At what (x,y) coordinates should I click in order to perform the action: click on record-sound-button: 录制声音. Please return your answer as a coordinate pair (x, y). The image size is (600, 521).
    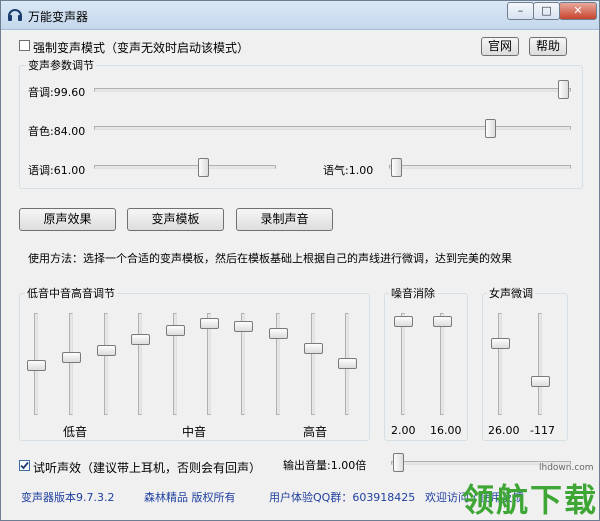
    Looking at the image, I should click on (284, 219).